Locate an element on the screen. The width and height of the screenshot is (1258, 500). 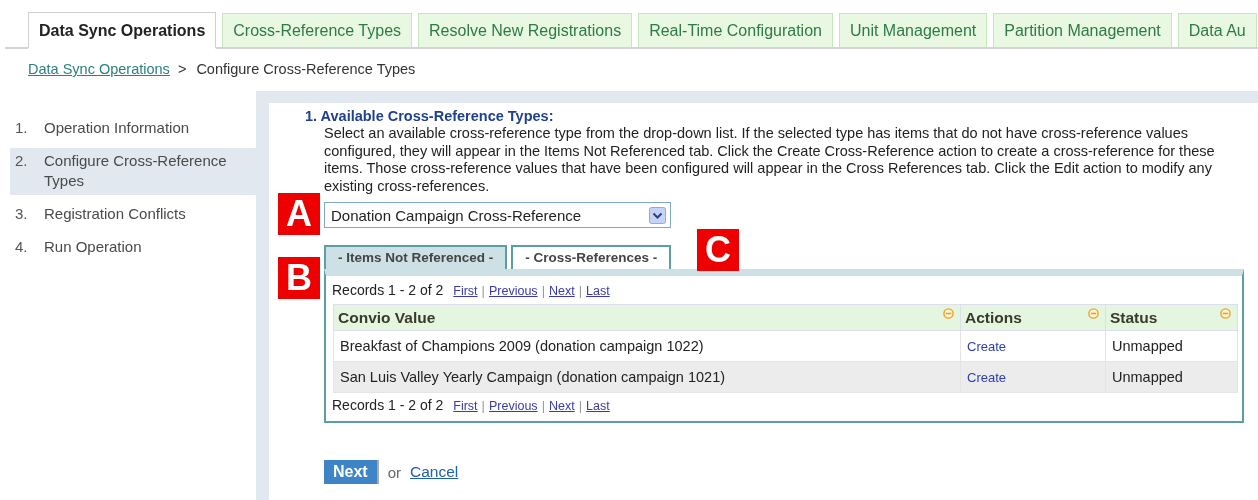
breadcrumb-link: Data Sync Operations is located at coordinates (99, 69).